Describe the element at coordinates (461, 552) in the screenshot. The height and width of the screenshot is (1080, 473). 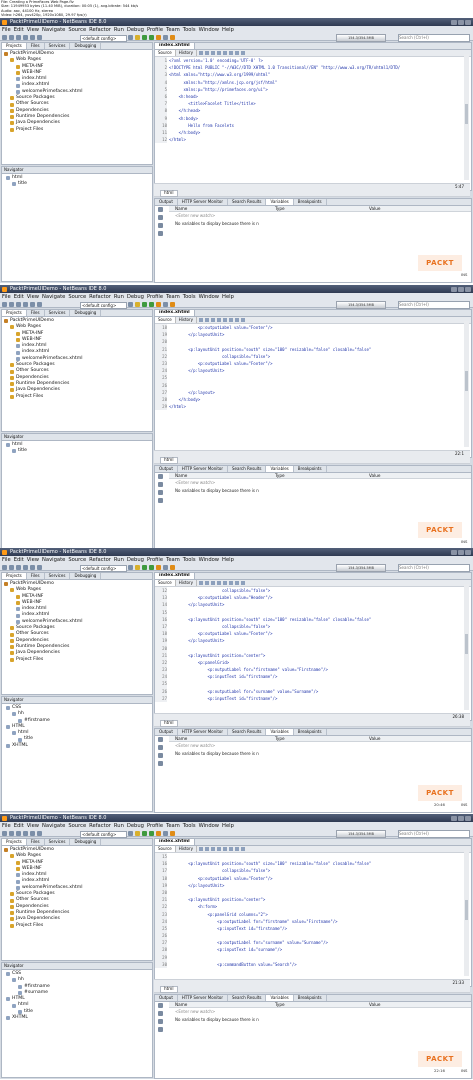
I see `maximize-button` at that location.